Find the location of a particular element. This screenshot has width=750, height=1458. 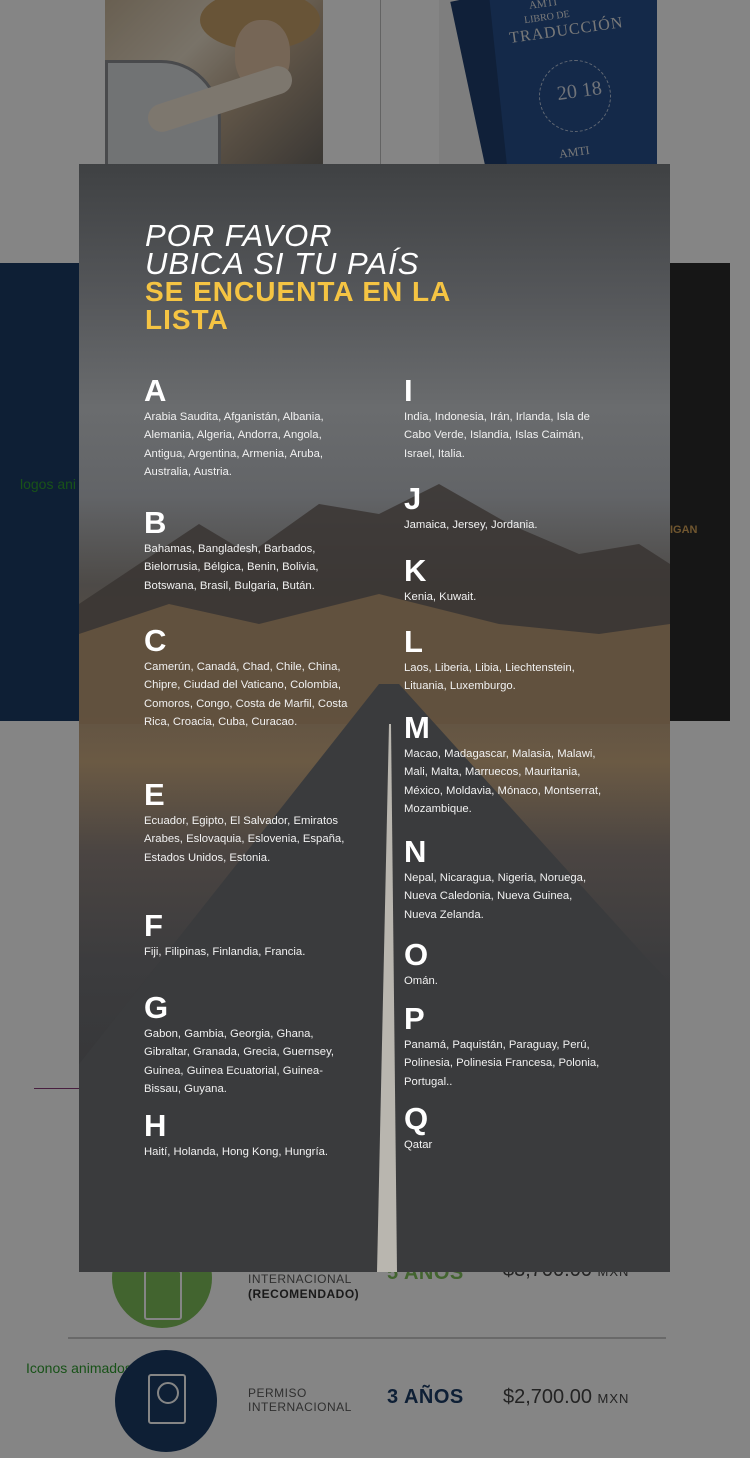

group-countries: Kenia, Kuwait. is located at coordinates (440, 597).